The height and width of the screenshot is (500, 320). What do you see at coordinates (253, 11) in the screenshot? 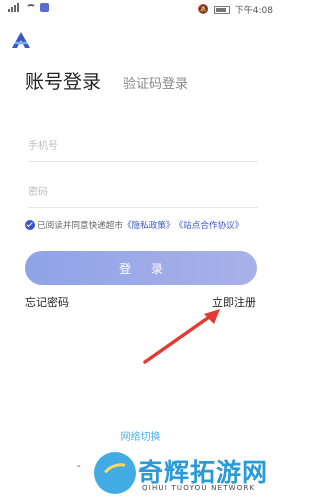
I see `status-time: 下午4:08` at bounding box center [253, 11].